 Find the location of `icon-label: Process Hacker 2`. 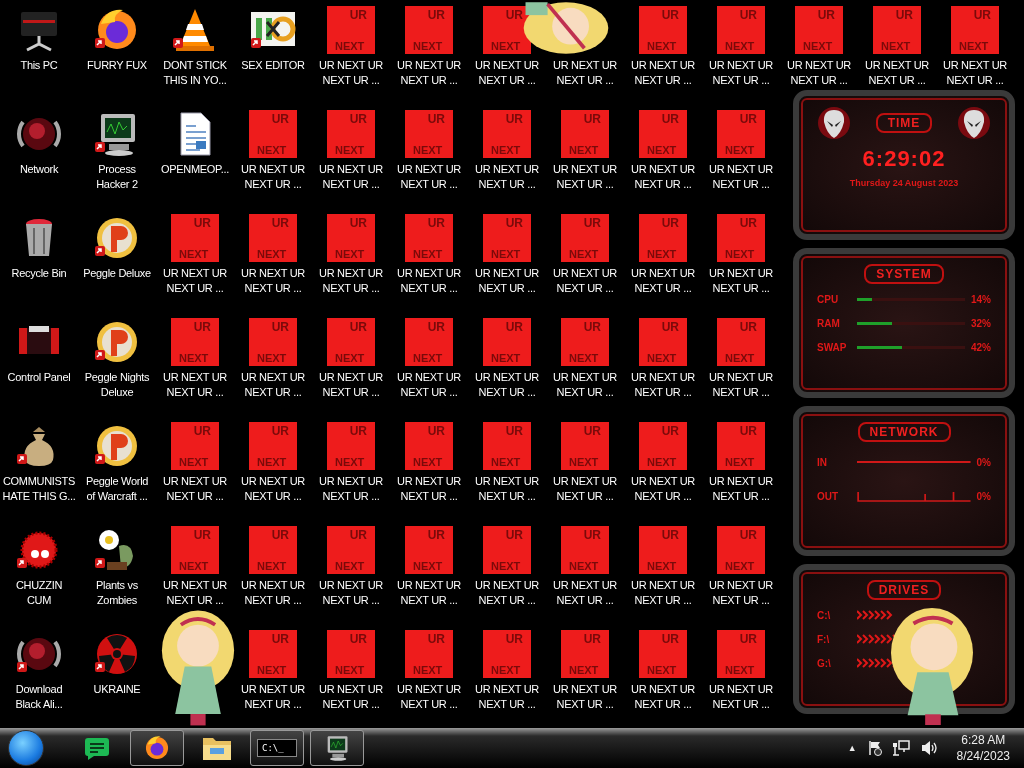

icon-label: Process Hacker 2 is located at coordinates (117, 177).